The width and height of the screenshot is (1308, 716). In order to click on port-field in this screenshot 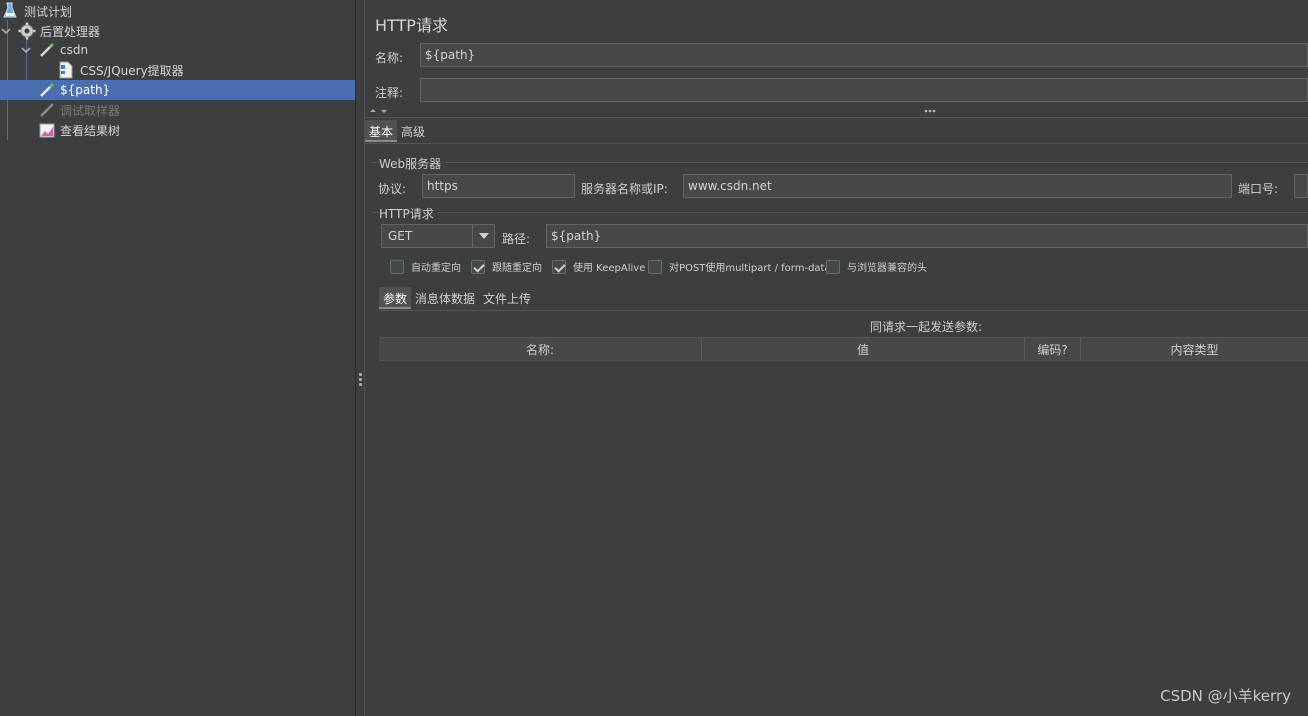, I will do `click(1301, 186)`.